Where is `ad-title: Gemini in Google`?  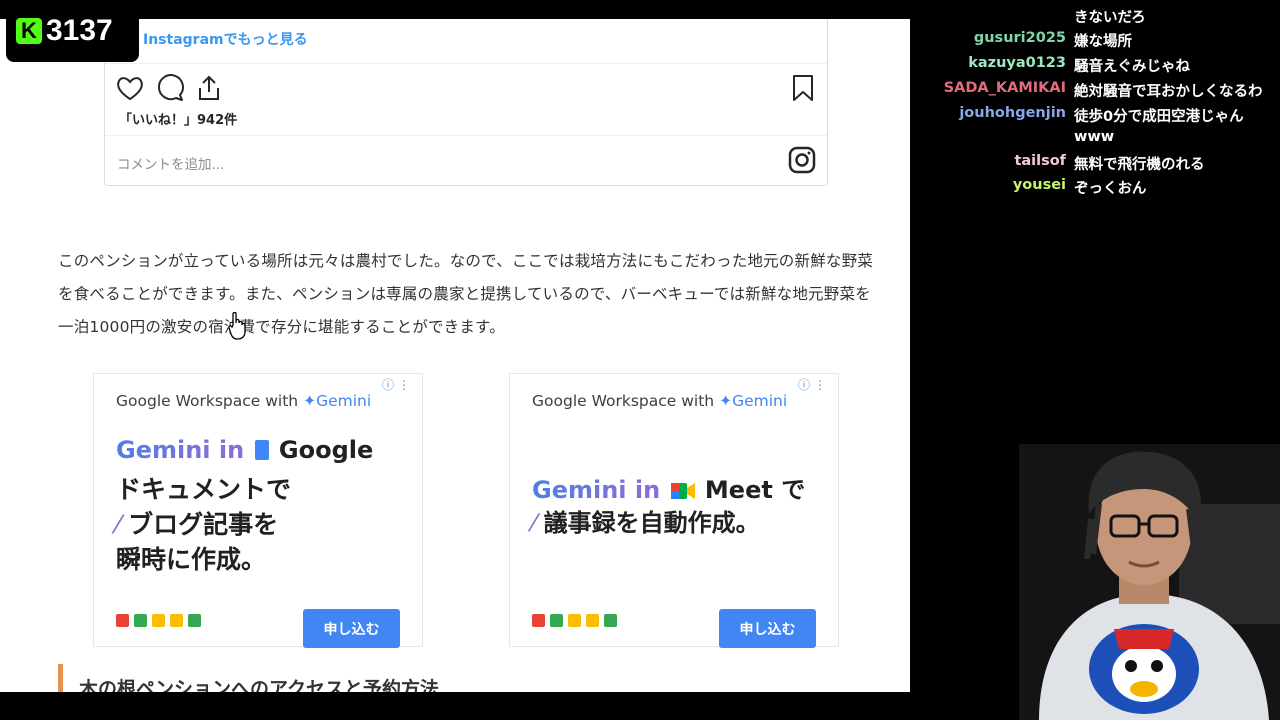
ad-title: Gemini in Google is located at coordinates (245, 450).